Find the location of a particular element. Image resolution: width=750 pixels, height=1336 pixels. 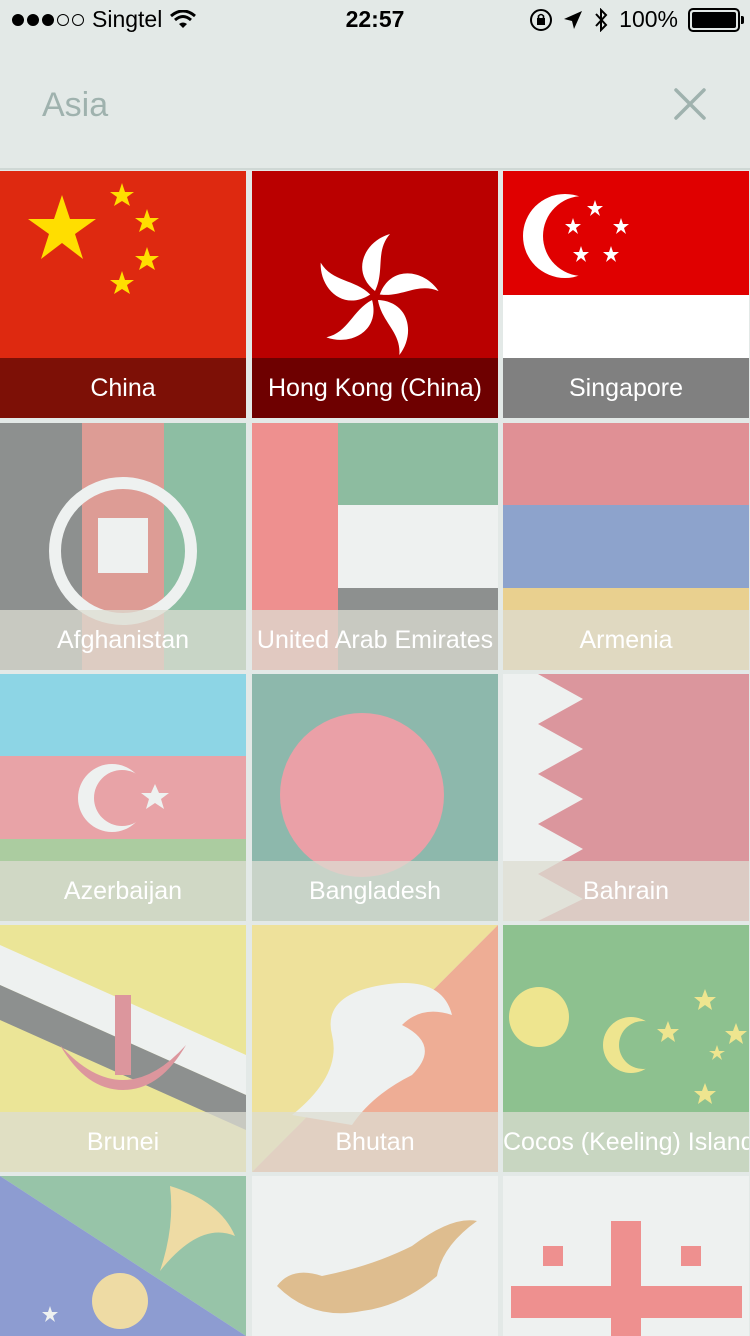

search-bar is located at coordinates (375, 105).